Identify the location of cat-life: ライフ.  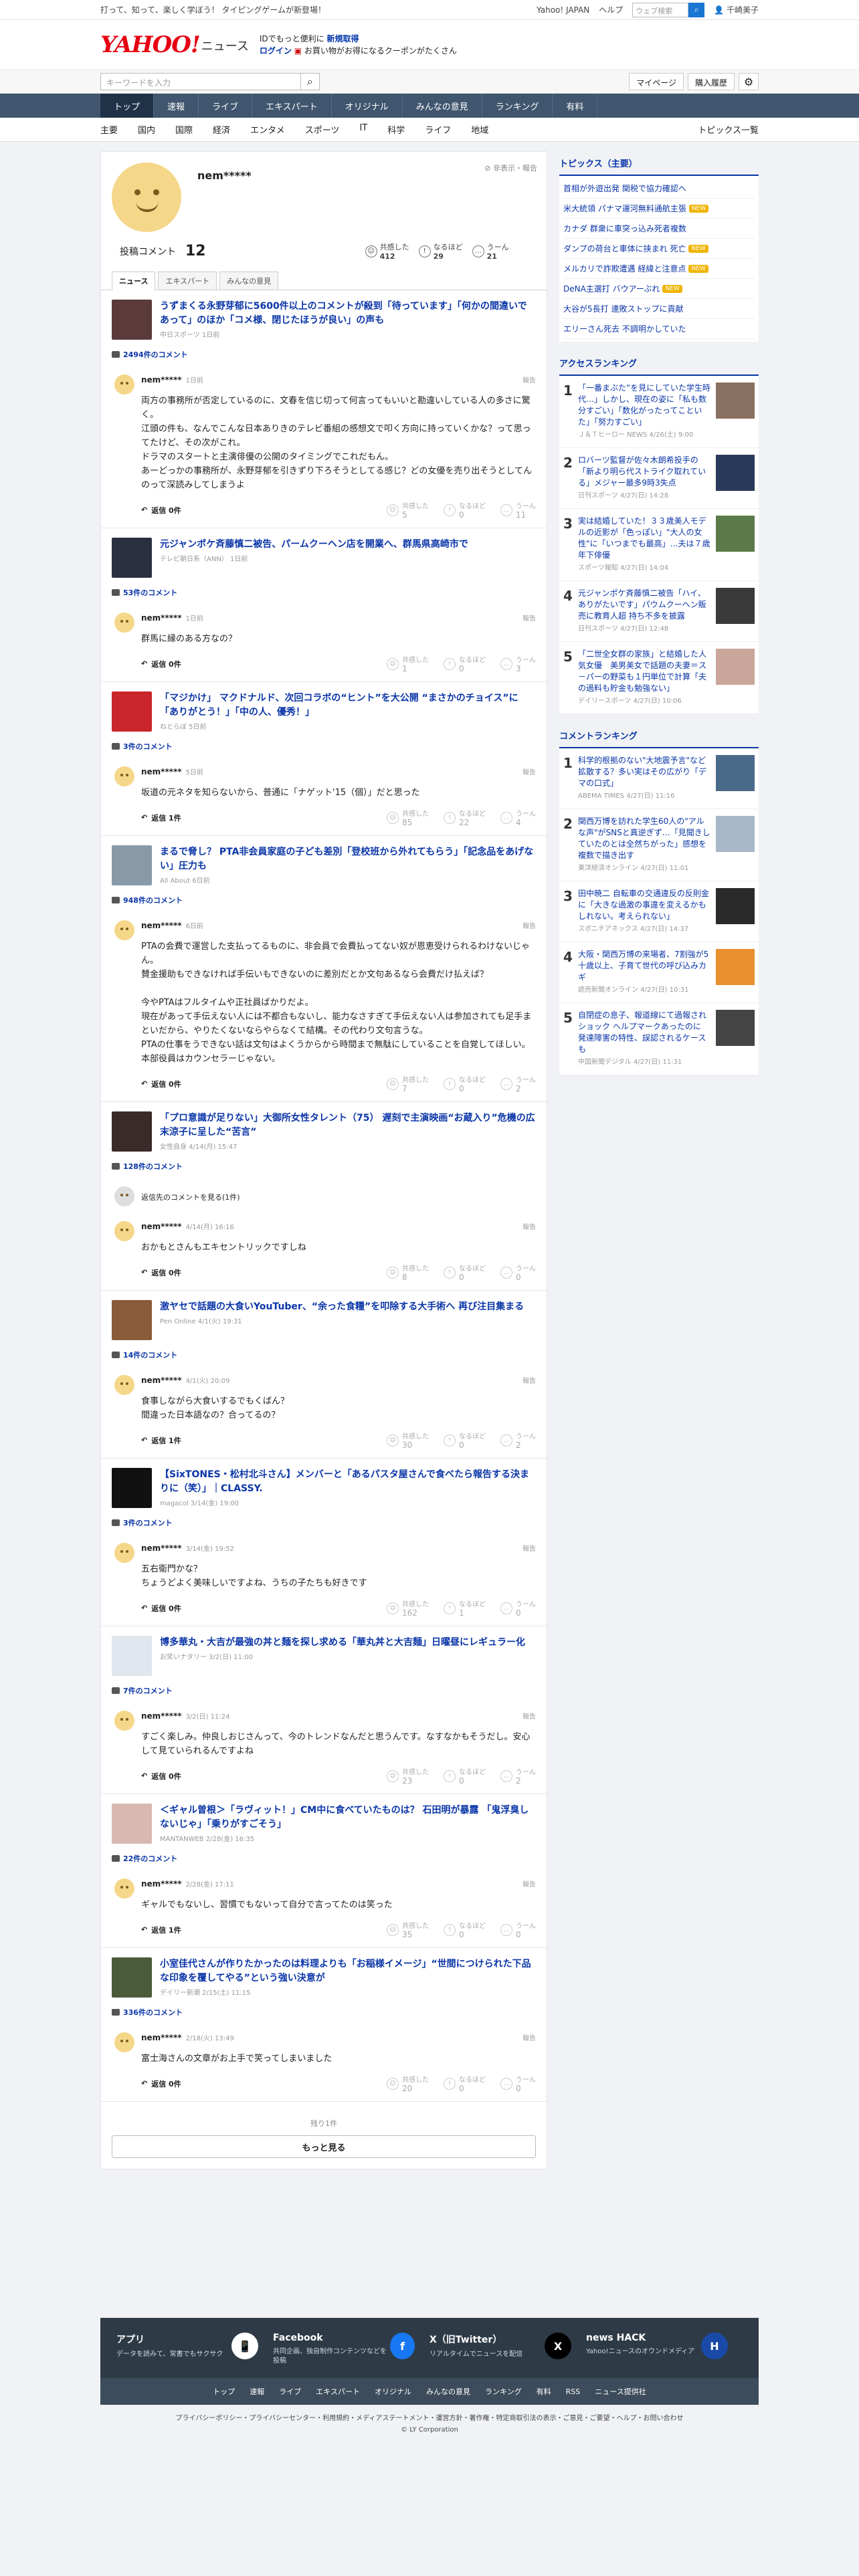
(438, 129).